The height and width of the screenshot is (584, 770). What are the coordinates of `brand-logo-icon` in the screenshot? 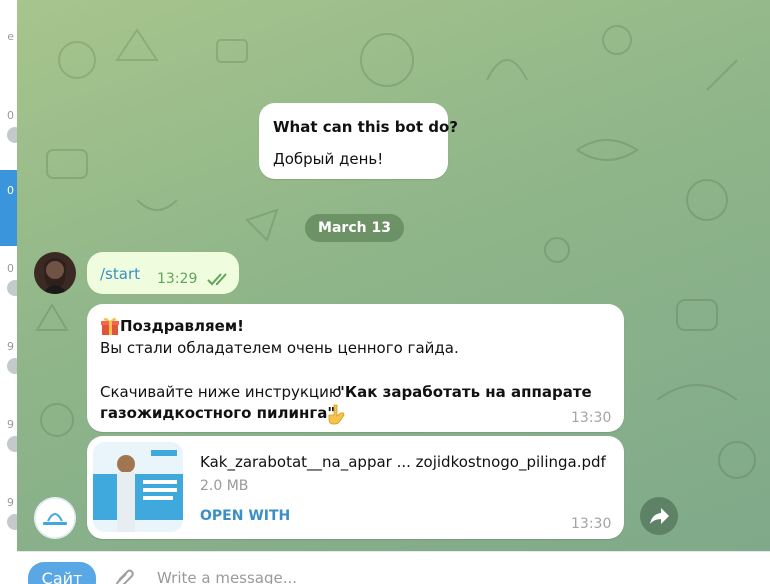 It's located at (55, 518).